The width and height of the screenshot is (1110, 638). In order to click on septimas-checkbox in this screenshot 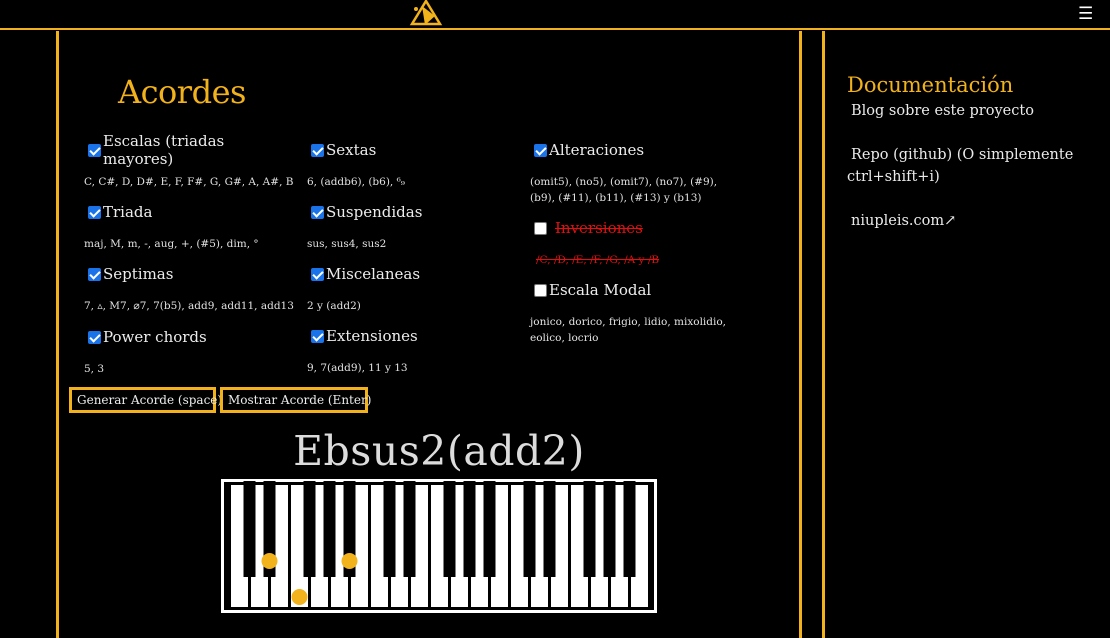, I will do `click(94, 274)`.